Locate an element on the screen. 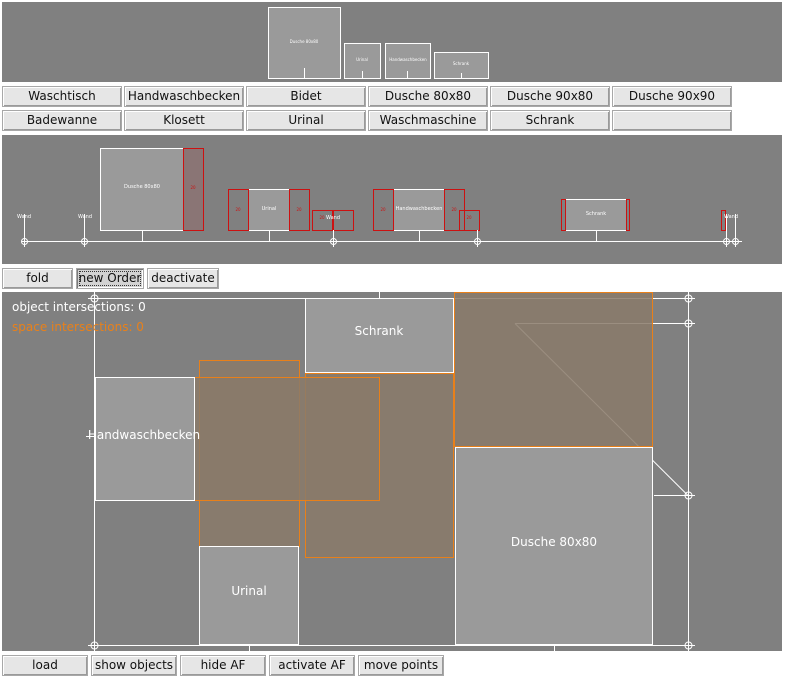 The width and height of the screenshot is (786, 681). plan-label-handwaschbecken: Handwaschbecken is located at coordinates (144, 435).